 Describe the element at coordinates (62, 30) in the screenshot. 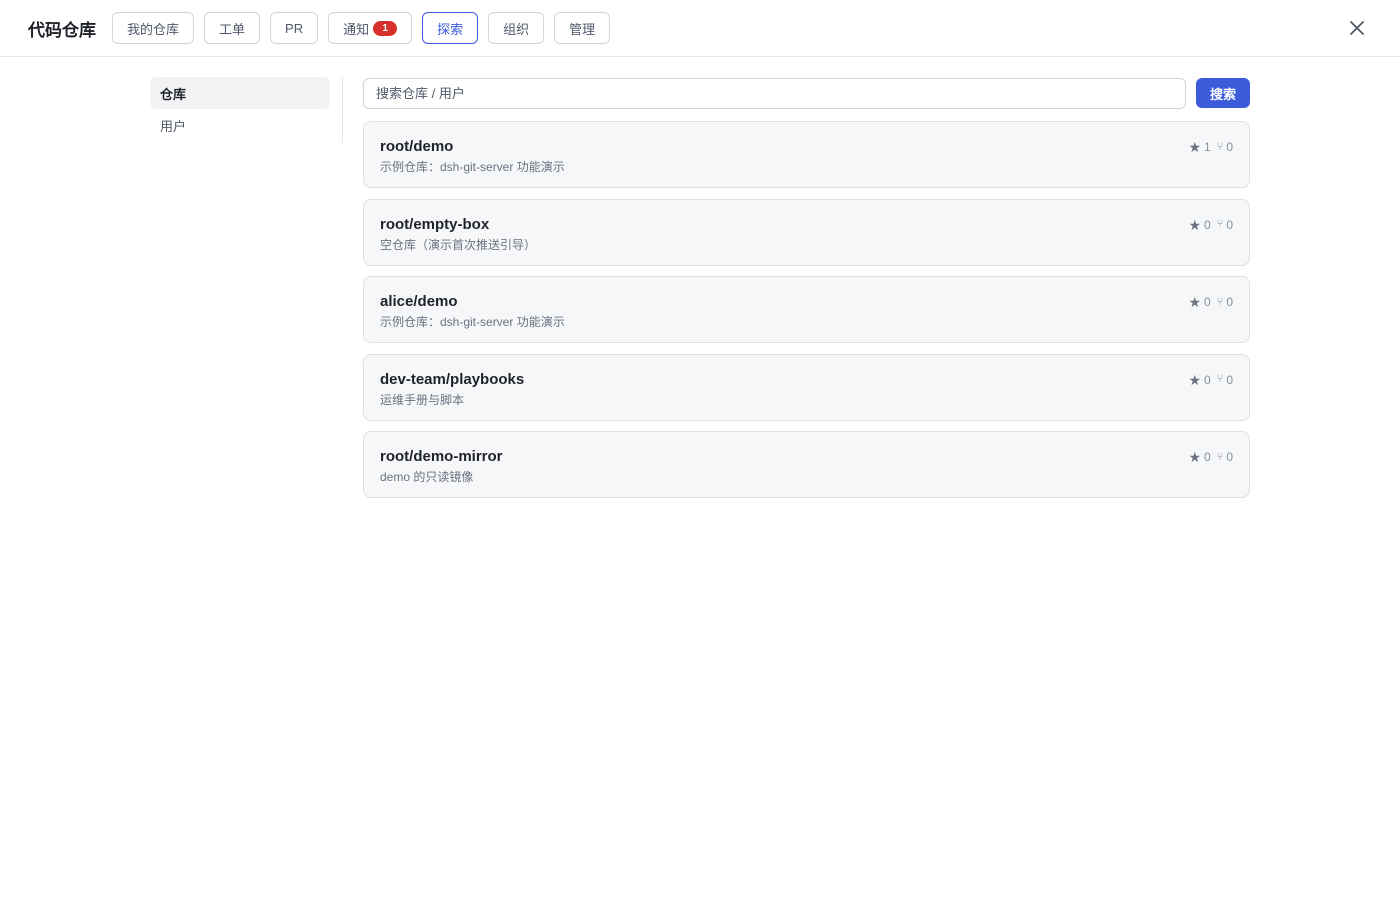

I see `app-title: 代码仓库` at that location.